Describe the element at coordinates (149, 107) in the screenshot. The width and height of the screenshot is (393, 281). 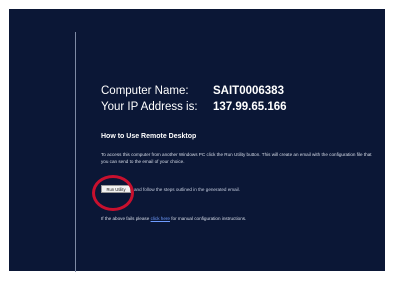
I see `ip-address-label: Your IP Address is:` at that location.